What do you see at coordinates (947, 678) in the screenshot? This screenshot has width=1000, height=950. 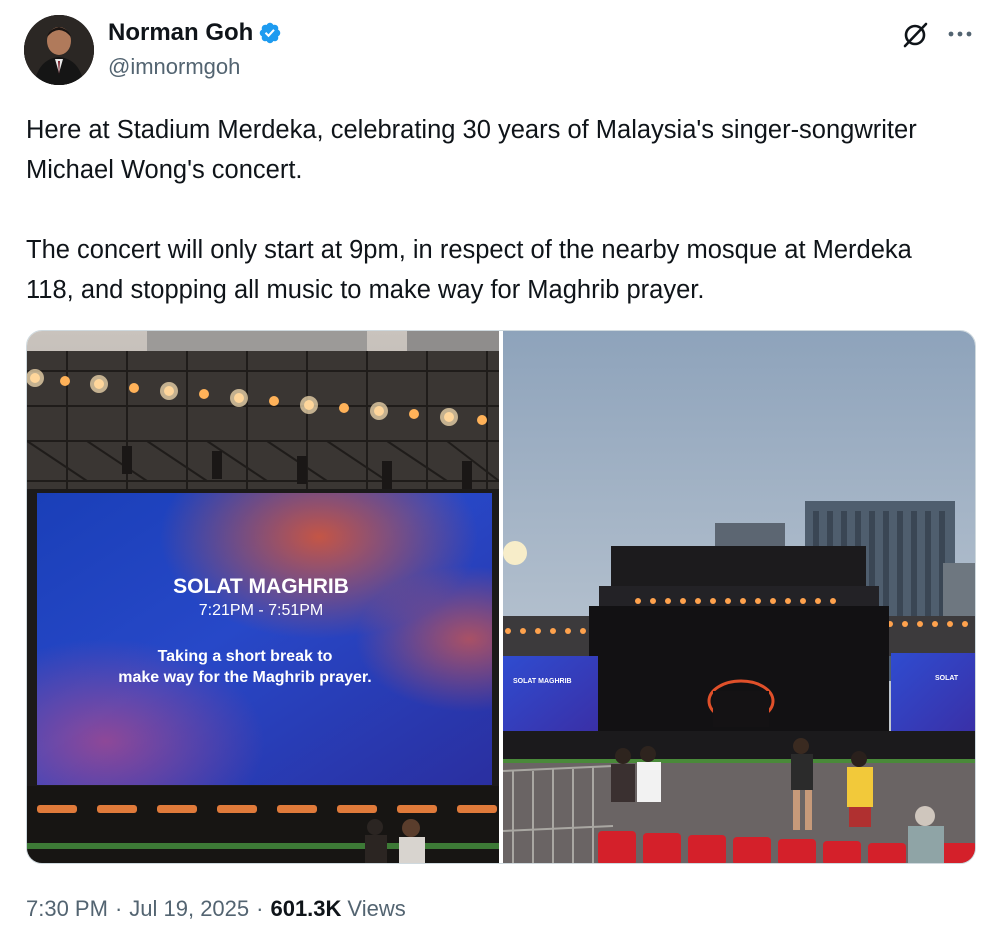 I see `small-screen-right-title: SOLAT` at bounding box center [947, 678].